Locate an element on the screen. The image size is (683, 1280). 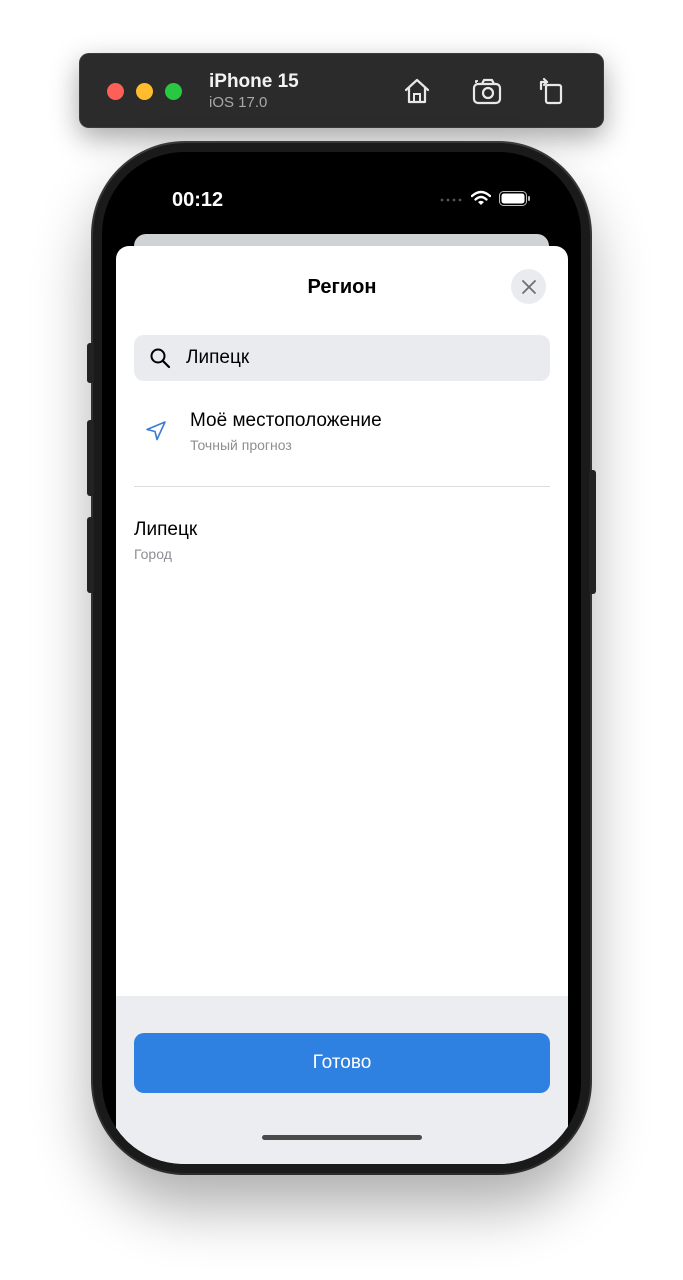
power-button is located at coordinates (592, 532).